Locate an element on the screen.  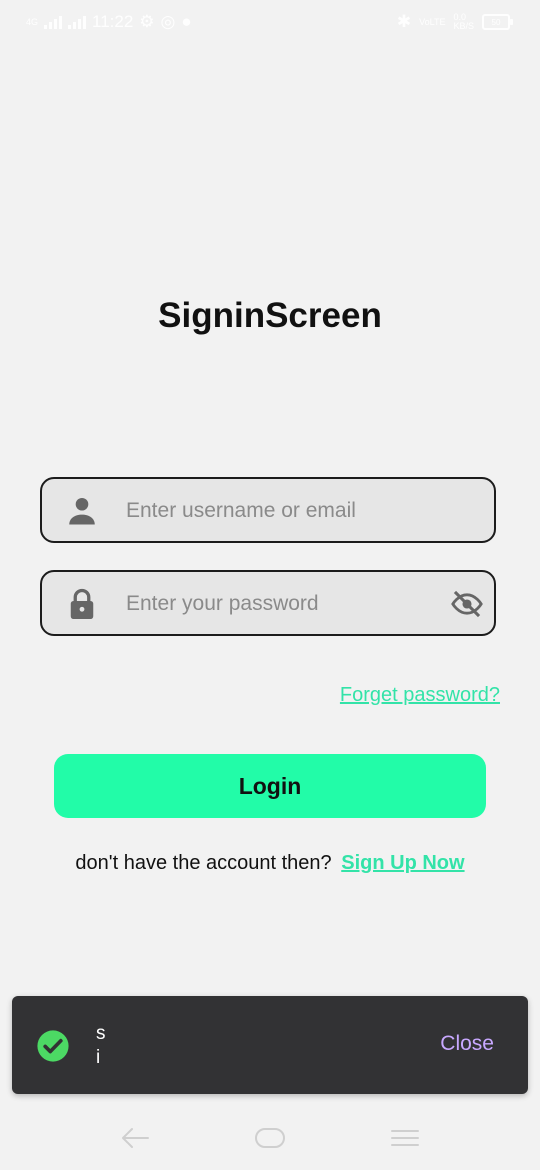
snackbar-message: si is located at coordinates (101, 1045).